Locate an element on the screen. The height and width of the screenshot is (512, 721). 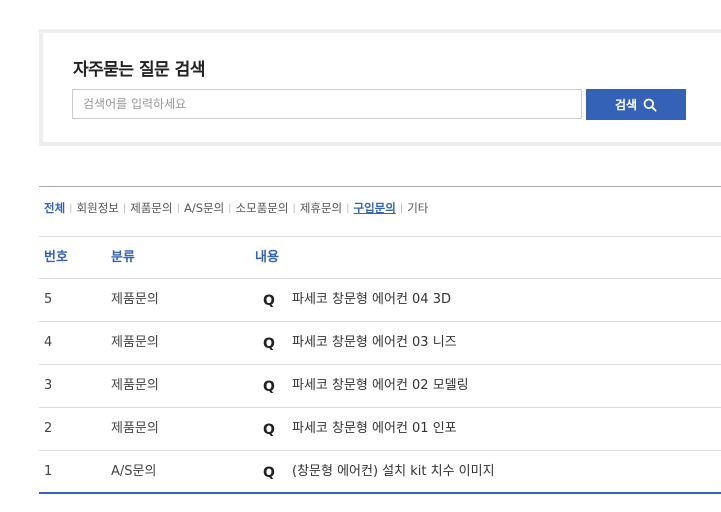
question-title-link: 파세코 창문형 에어컨 04 3D is located at coordinates (371, 300).